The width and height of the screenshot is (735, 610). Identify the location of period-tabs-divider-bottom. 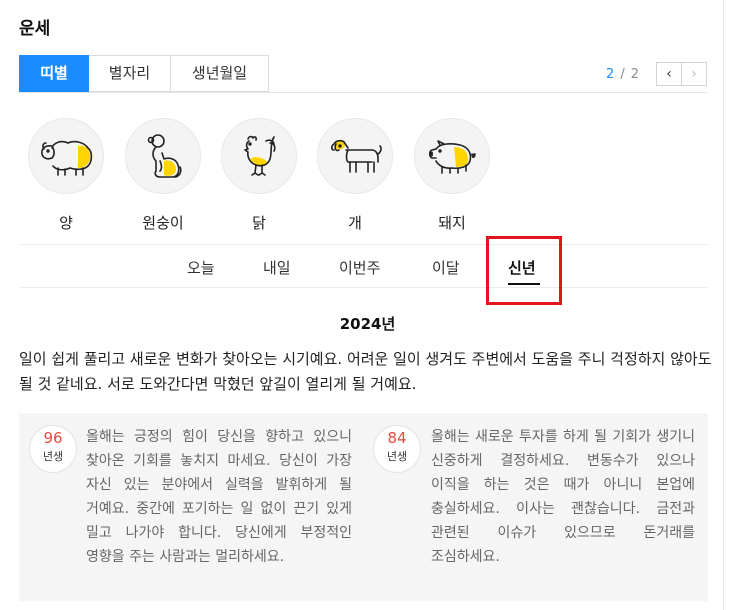
(363, 287).